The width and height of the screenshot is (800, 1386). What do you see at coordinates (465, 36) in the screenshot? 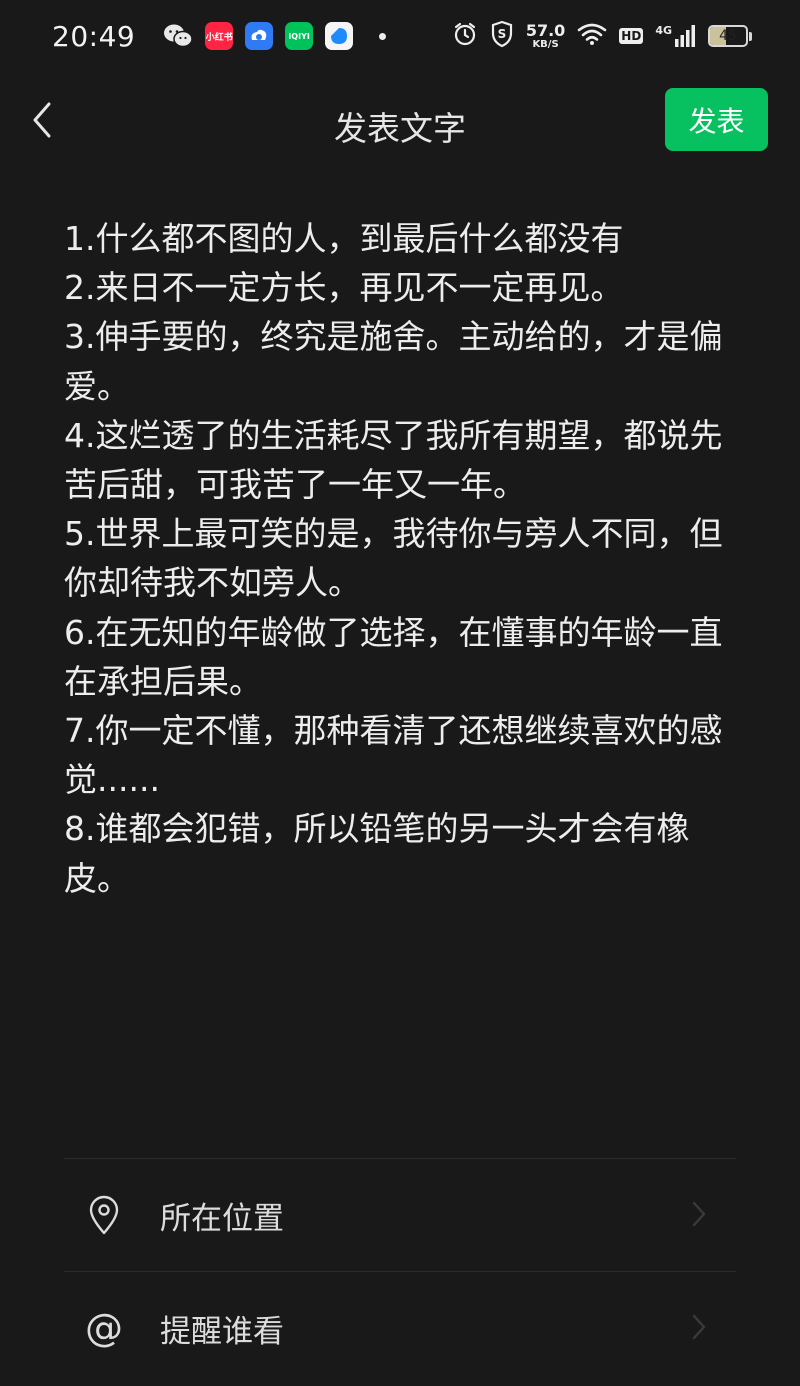
I see `alarm-icon` at bounding box center [465, 36].